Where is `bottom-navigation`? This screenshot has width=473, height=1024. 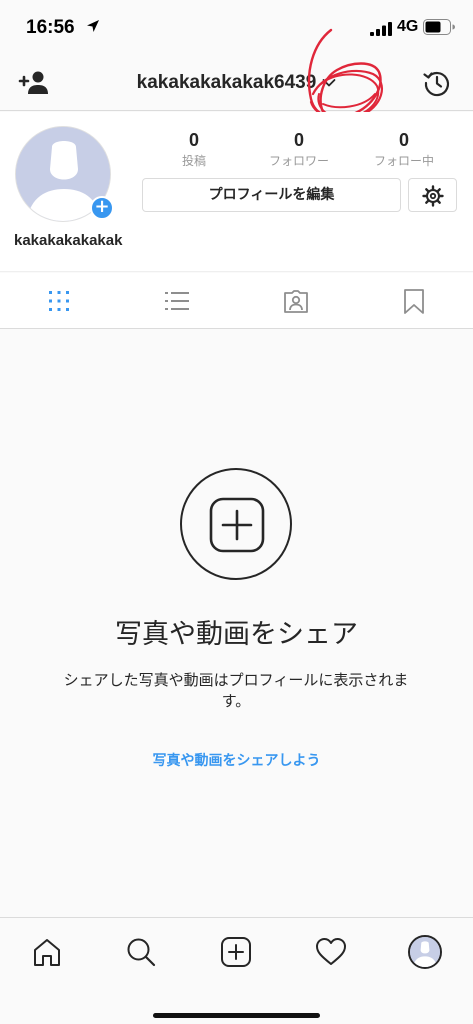
bottom-navigation is located at coordinates (236, 970).